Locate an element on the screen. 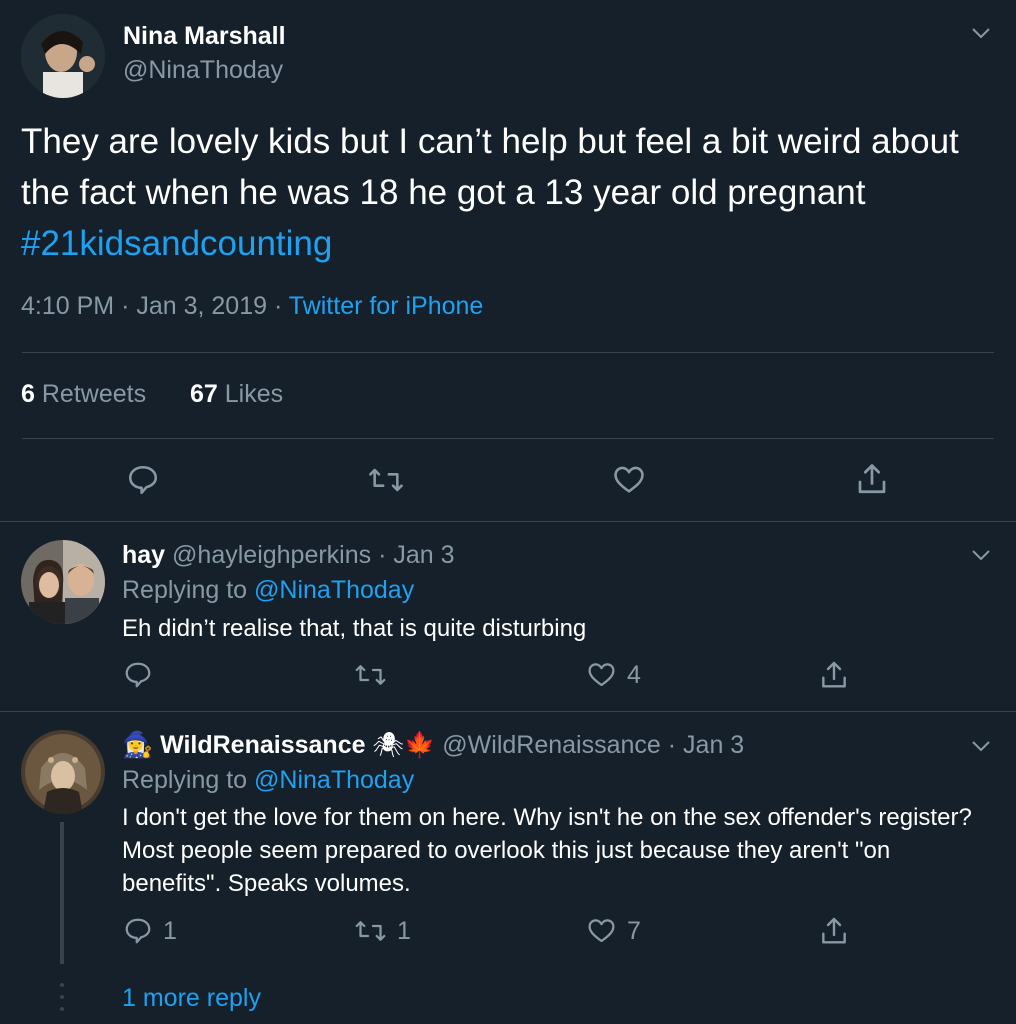 The height and width of the screenshot is (1024, 1016). likes-label: Likes is located at coordinates (254, 394).